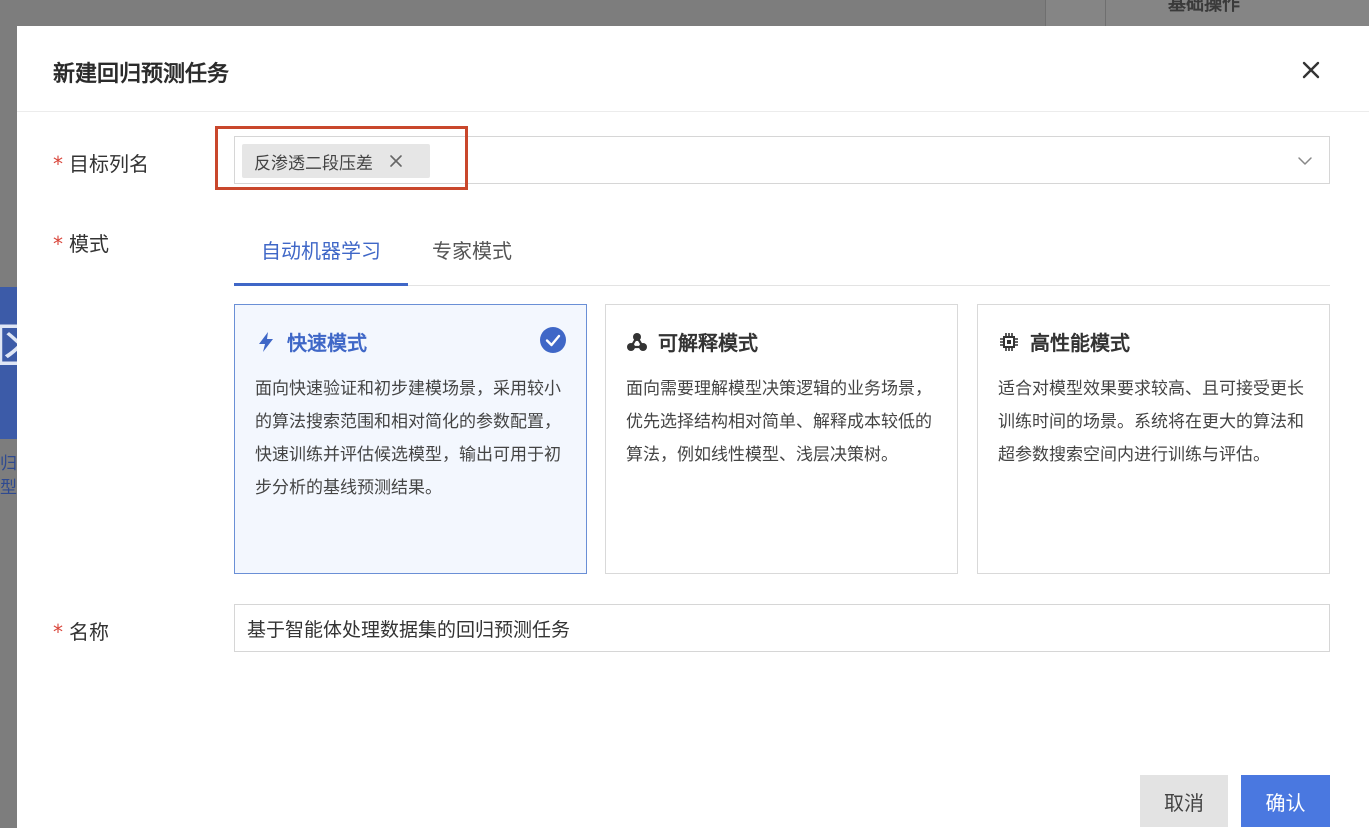 The height and width of the screenshot is (828, 1369). What do you see at coordinates (1285, 801) in the screenshot?
I see `confirm-button: 确认` at bounding box center [1285, 801].